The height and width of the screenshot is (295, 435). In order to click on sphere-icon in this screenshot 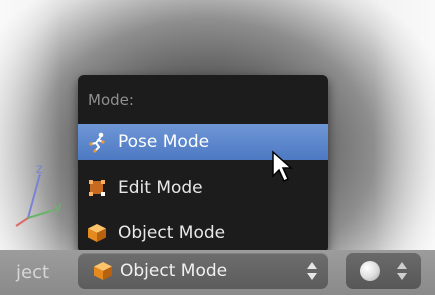, I will do `click(370, 271)`.